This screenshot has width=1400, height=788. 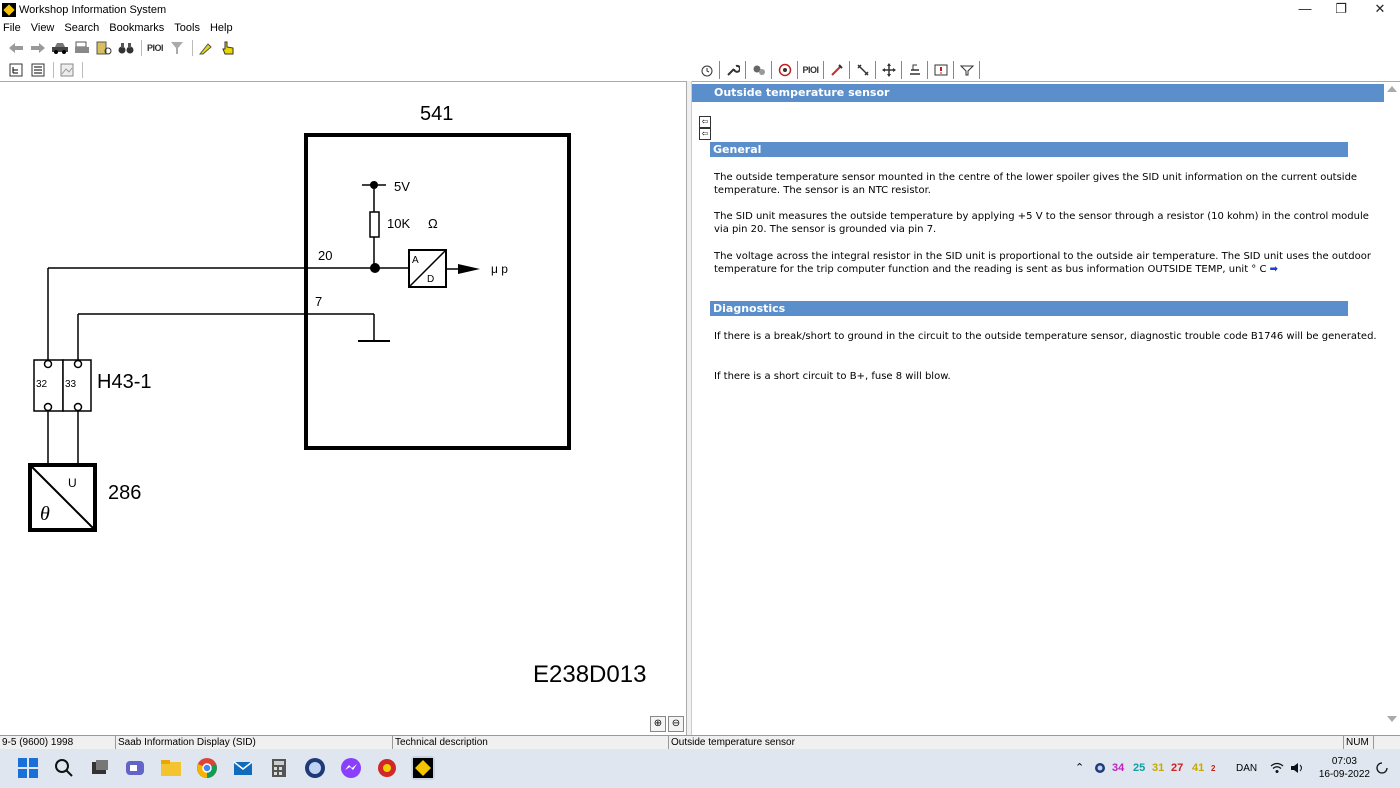 I want to click on tab-funnel-icon, so click(x=967, y=70).